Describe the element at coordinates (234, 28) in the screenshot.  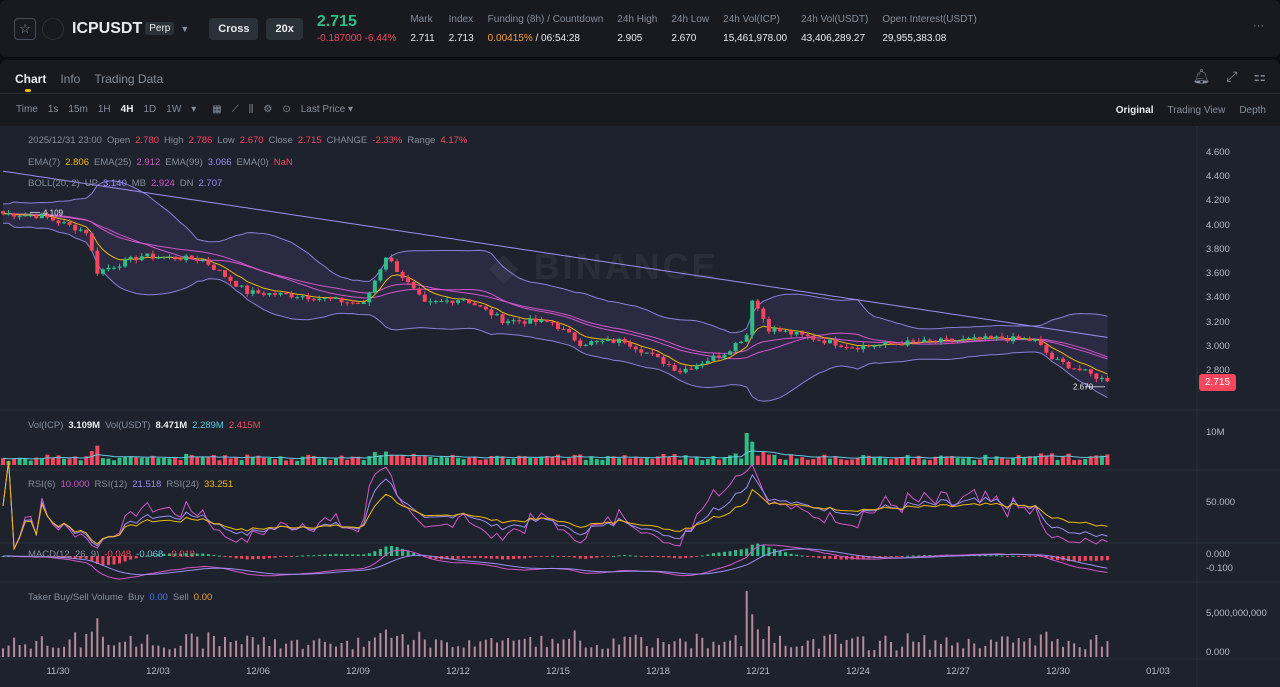
I see `margin-mode-button: Cross` at that location.